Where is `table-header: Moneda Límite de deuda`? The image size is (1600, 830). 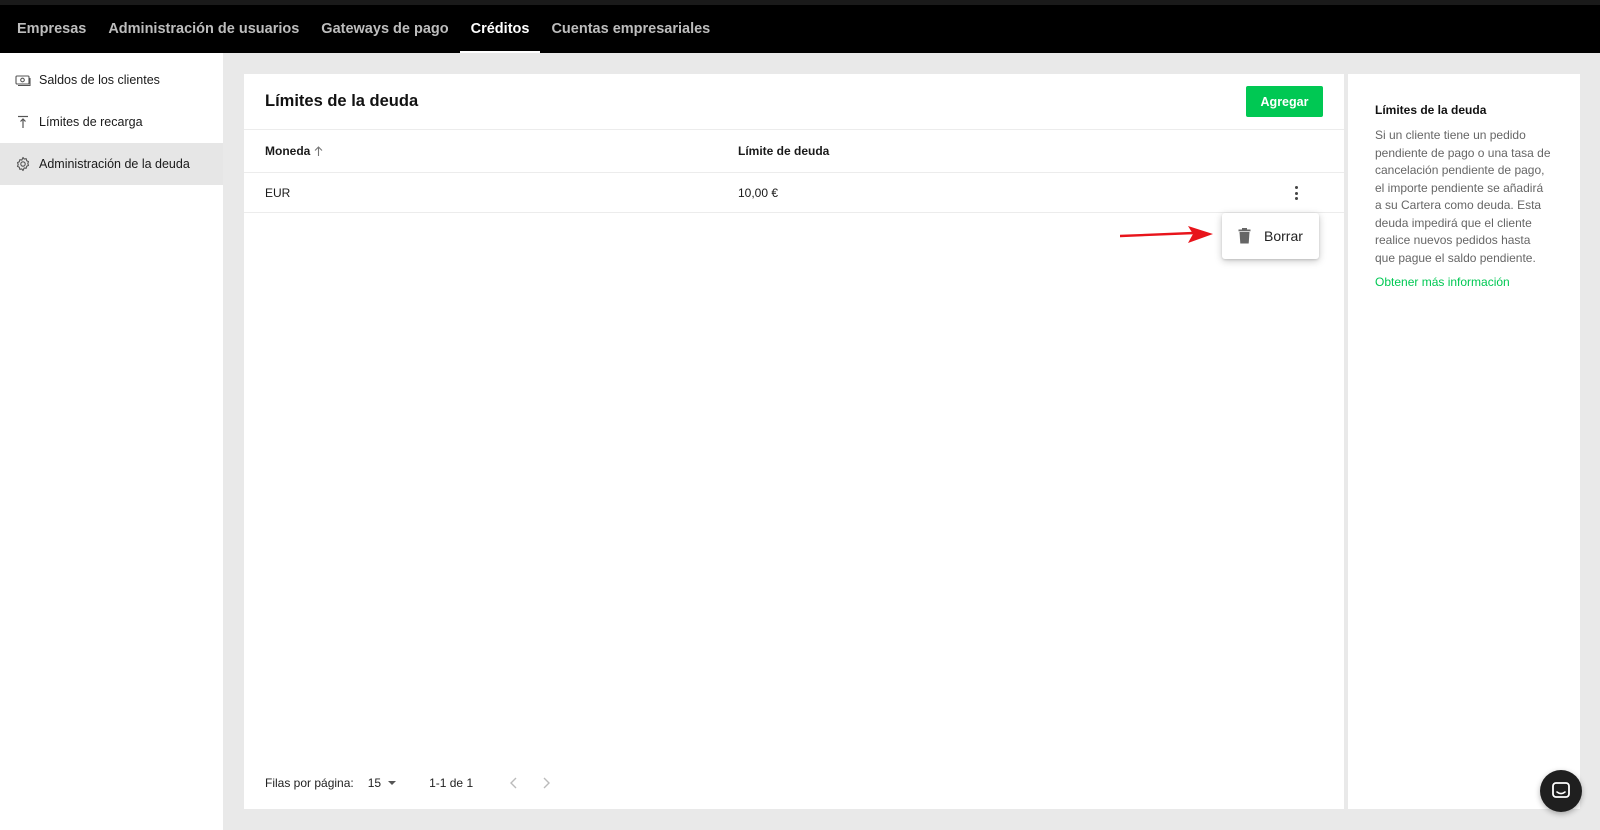
table-header: Moneda Límite de deuda is located at coordinates (794, 151).